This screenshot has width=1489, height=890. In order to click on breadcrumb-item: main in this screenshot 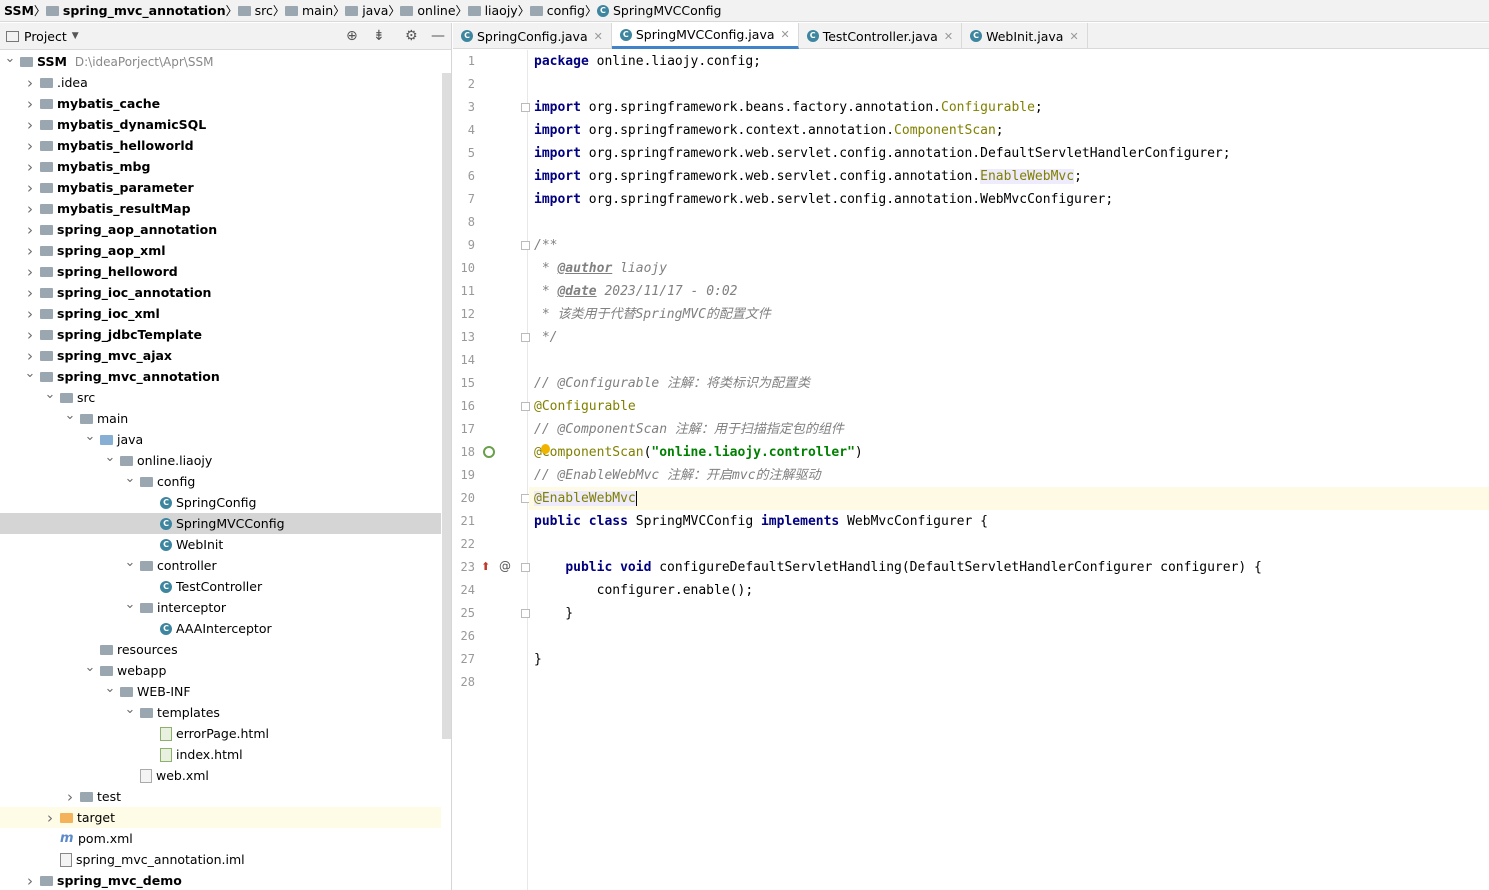, I will do `click(308, 11)`.